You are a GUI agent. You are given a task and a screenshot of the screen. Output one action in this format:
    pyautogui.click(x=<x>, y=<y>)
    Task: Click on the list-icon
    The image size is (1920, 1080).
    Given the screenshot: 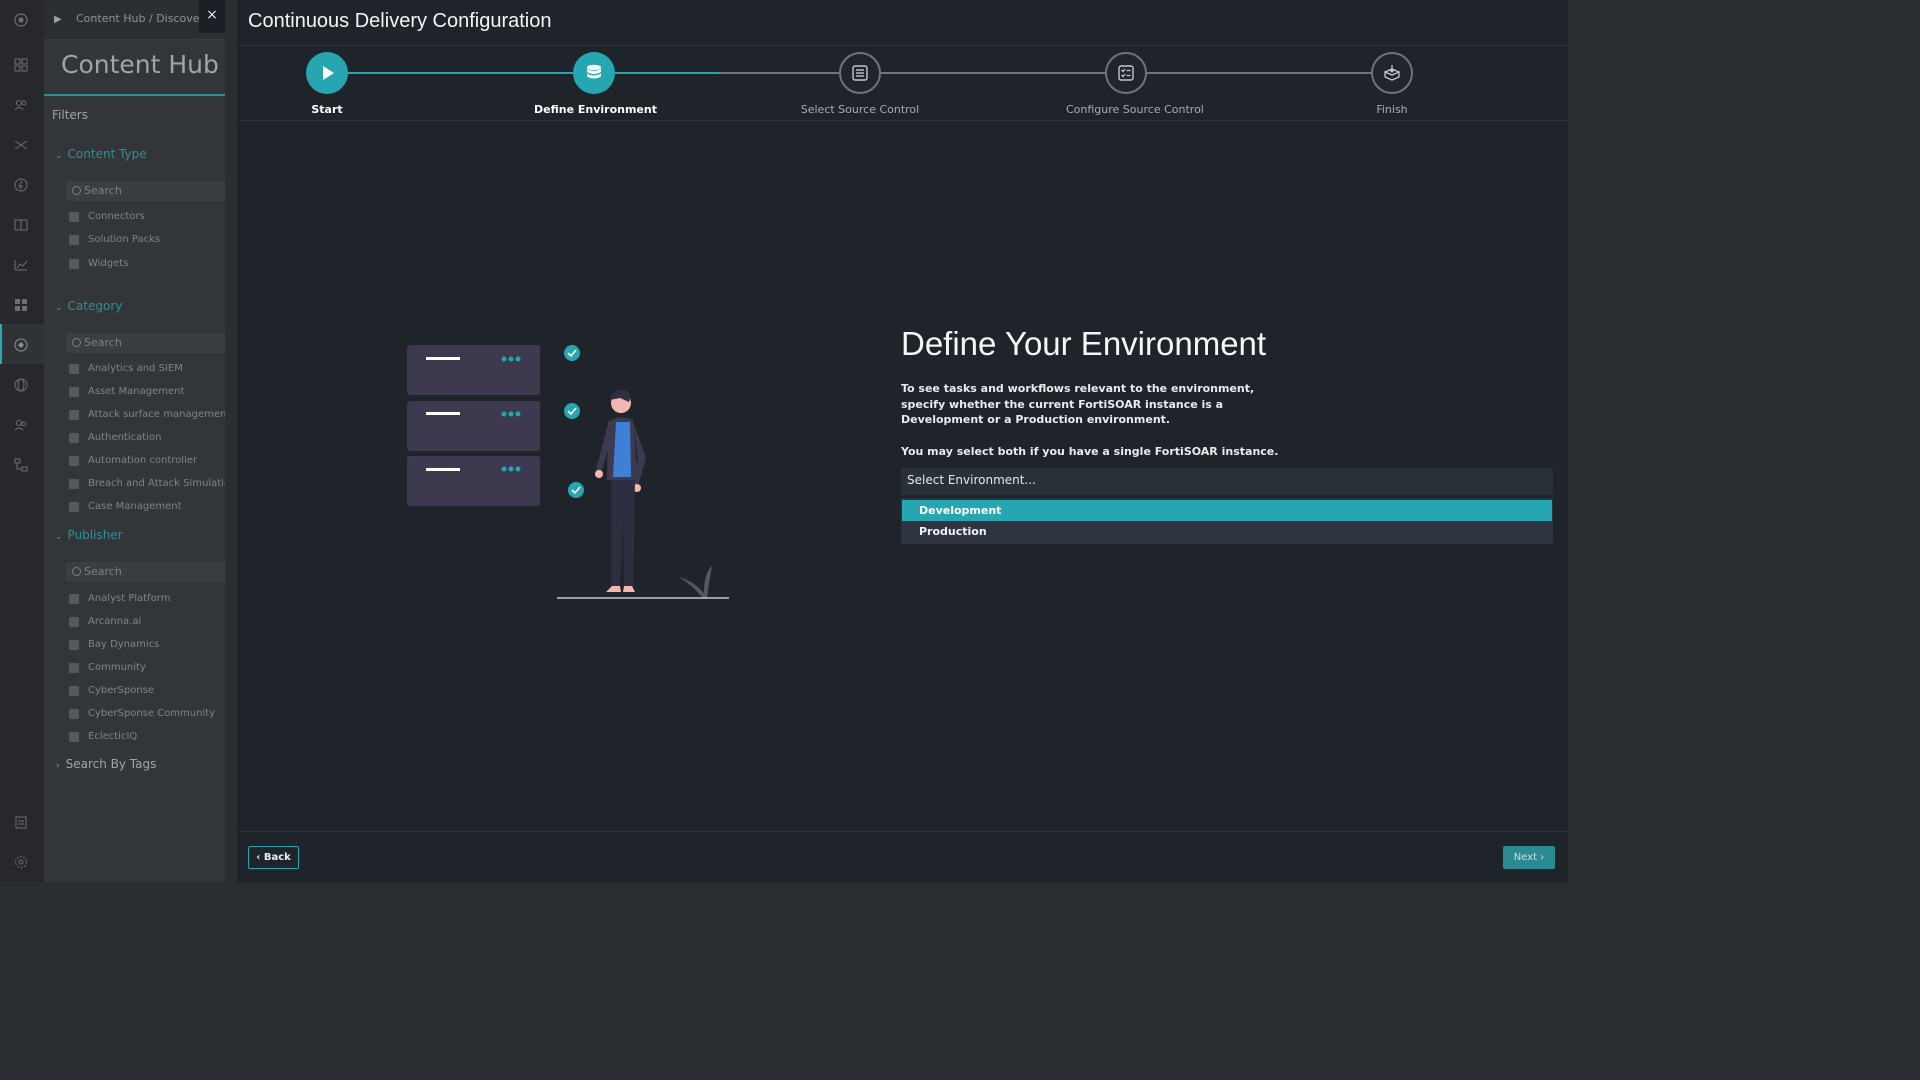 What is the action you would take?
    pyautogui.click(x=860, y=73)
    